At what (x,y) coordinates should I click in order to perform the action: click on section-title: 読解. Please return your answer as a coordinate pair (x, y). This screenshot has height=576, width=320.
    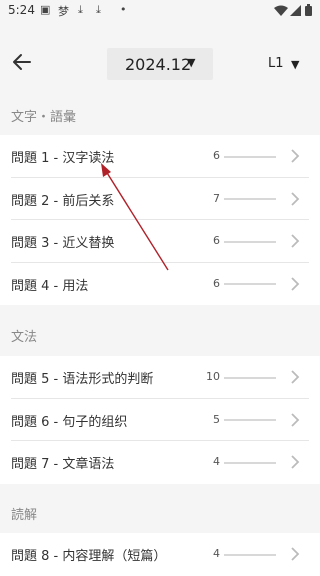
    Looking at the image, I should click on (24, 515).